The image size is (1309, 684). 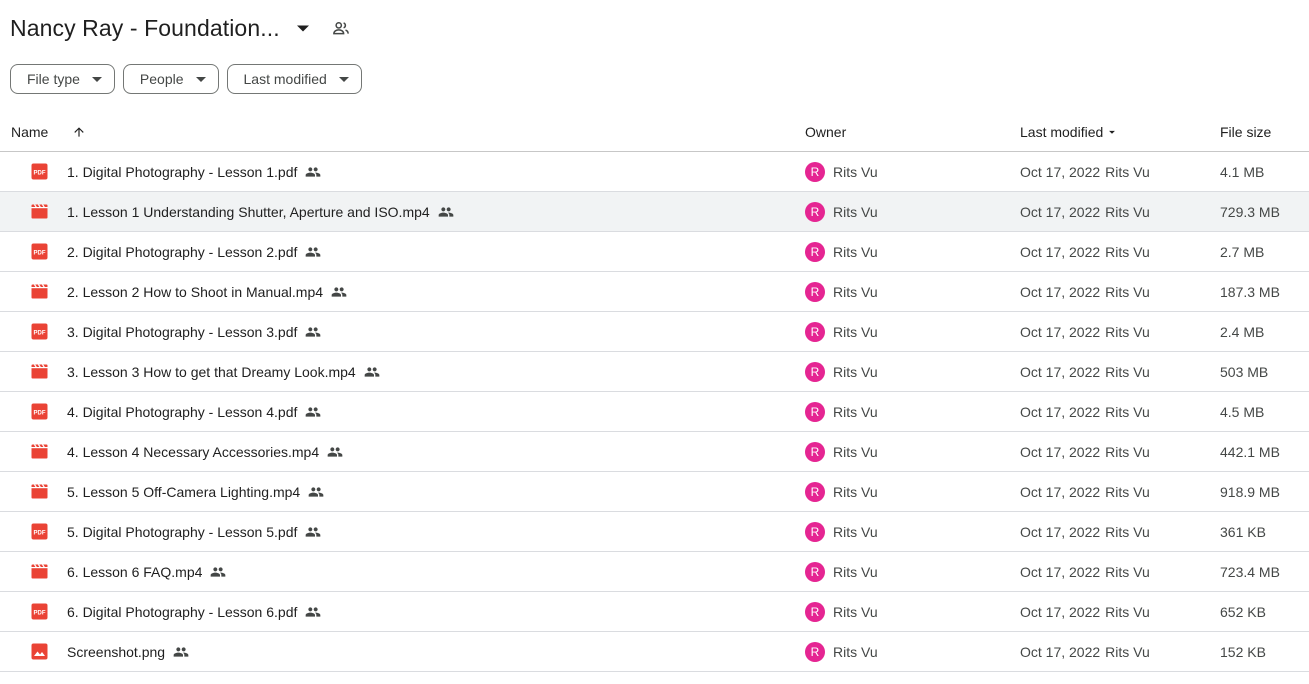 What do you see at coordinates (194, 611) in the screenshot?
I see `file-name-cell: 6. Digital Photography - Lesson 6.pdf` at bounding box center [194, 611].